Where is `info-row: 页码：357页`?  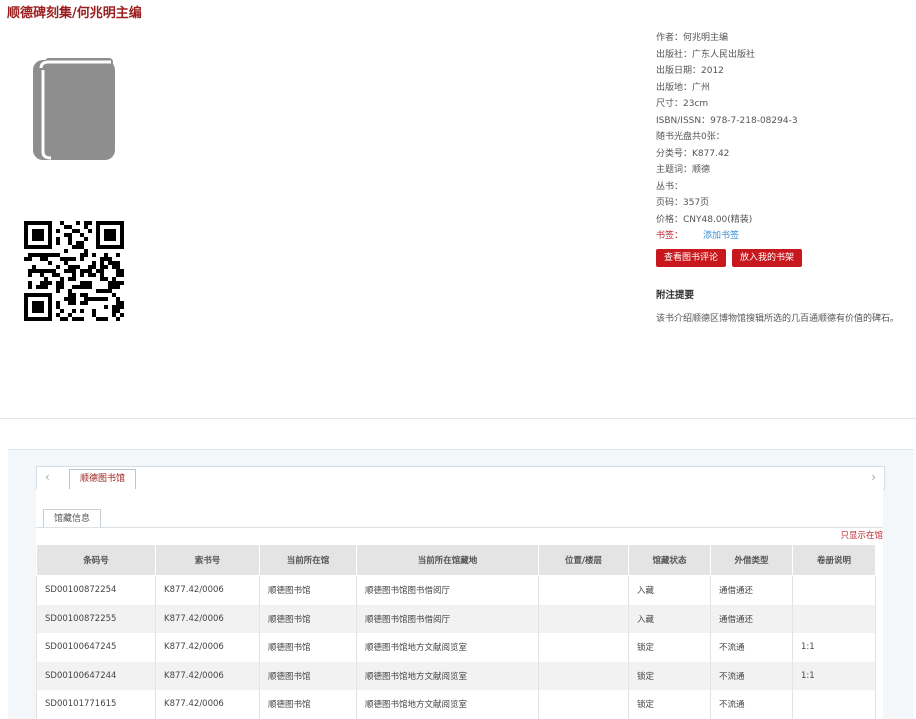 info-row: 页码：357页 is located at coordinates (683, 203).